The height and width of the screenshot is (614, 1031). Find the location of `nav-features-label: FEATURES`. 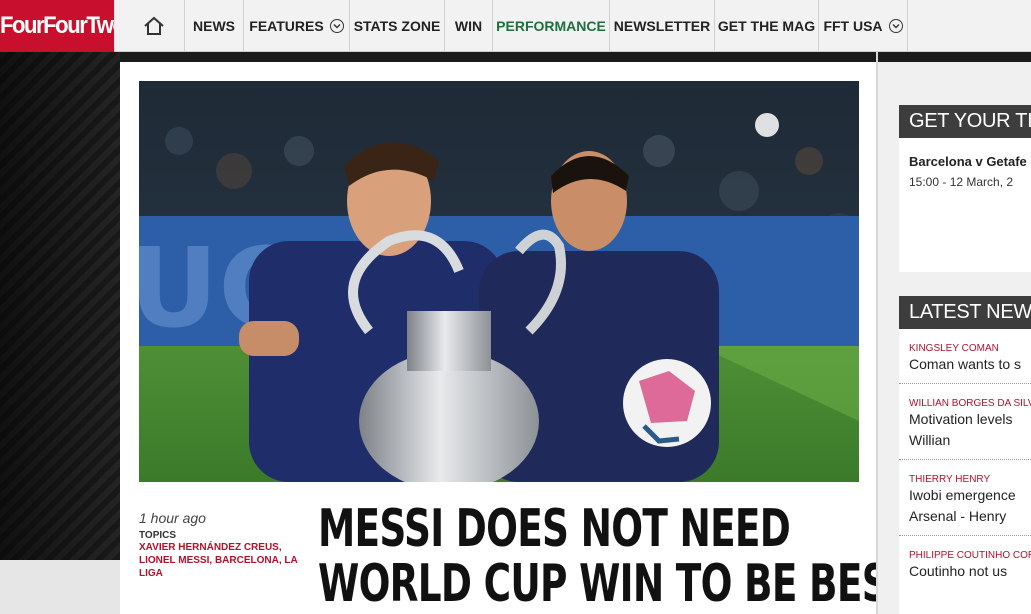

nav-features-label: FEATURES is located at coordinates (286, 26).